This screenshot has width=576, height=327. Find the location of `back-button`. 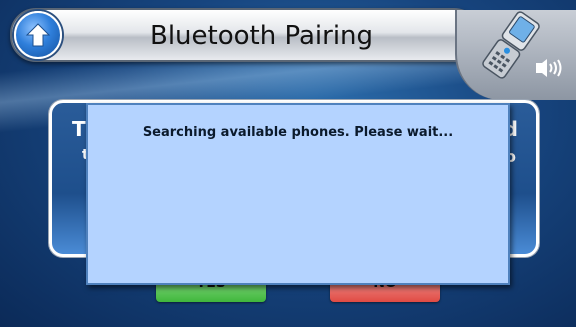

back-button is located at coordinates (38, 35).